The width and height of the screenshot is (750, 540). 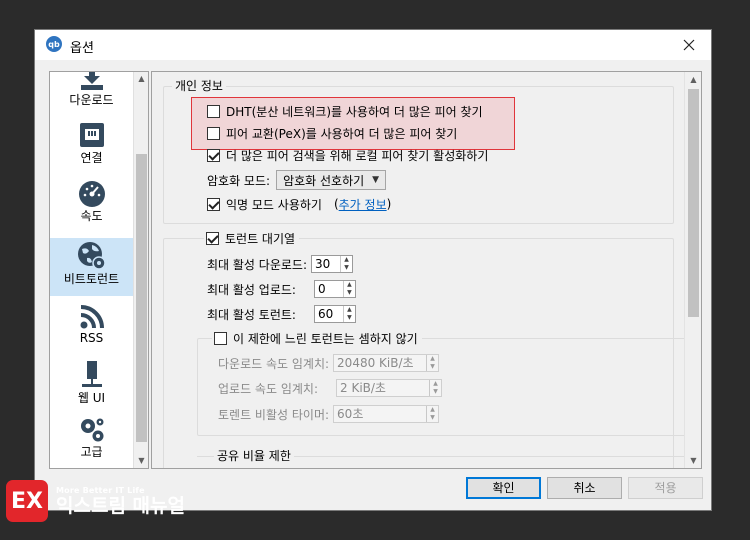 What do you see at coordinates (584, 488) in the screenshot?
I see `cancel-button: 취소` at bounding box center [584, 488].